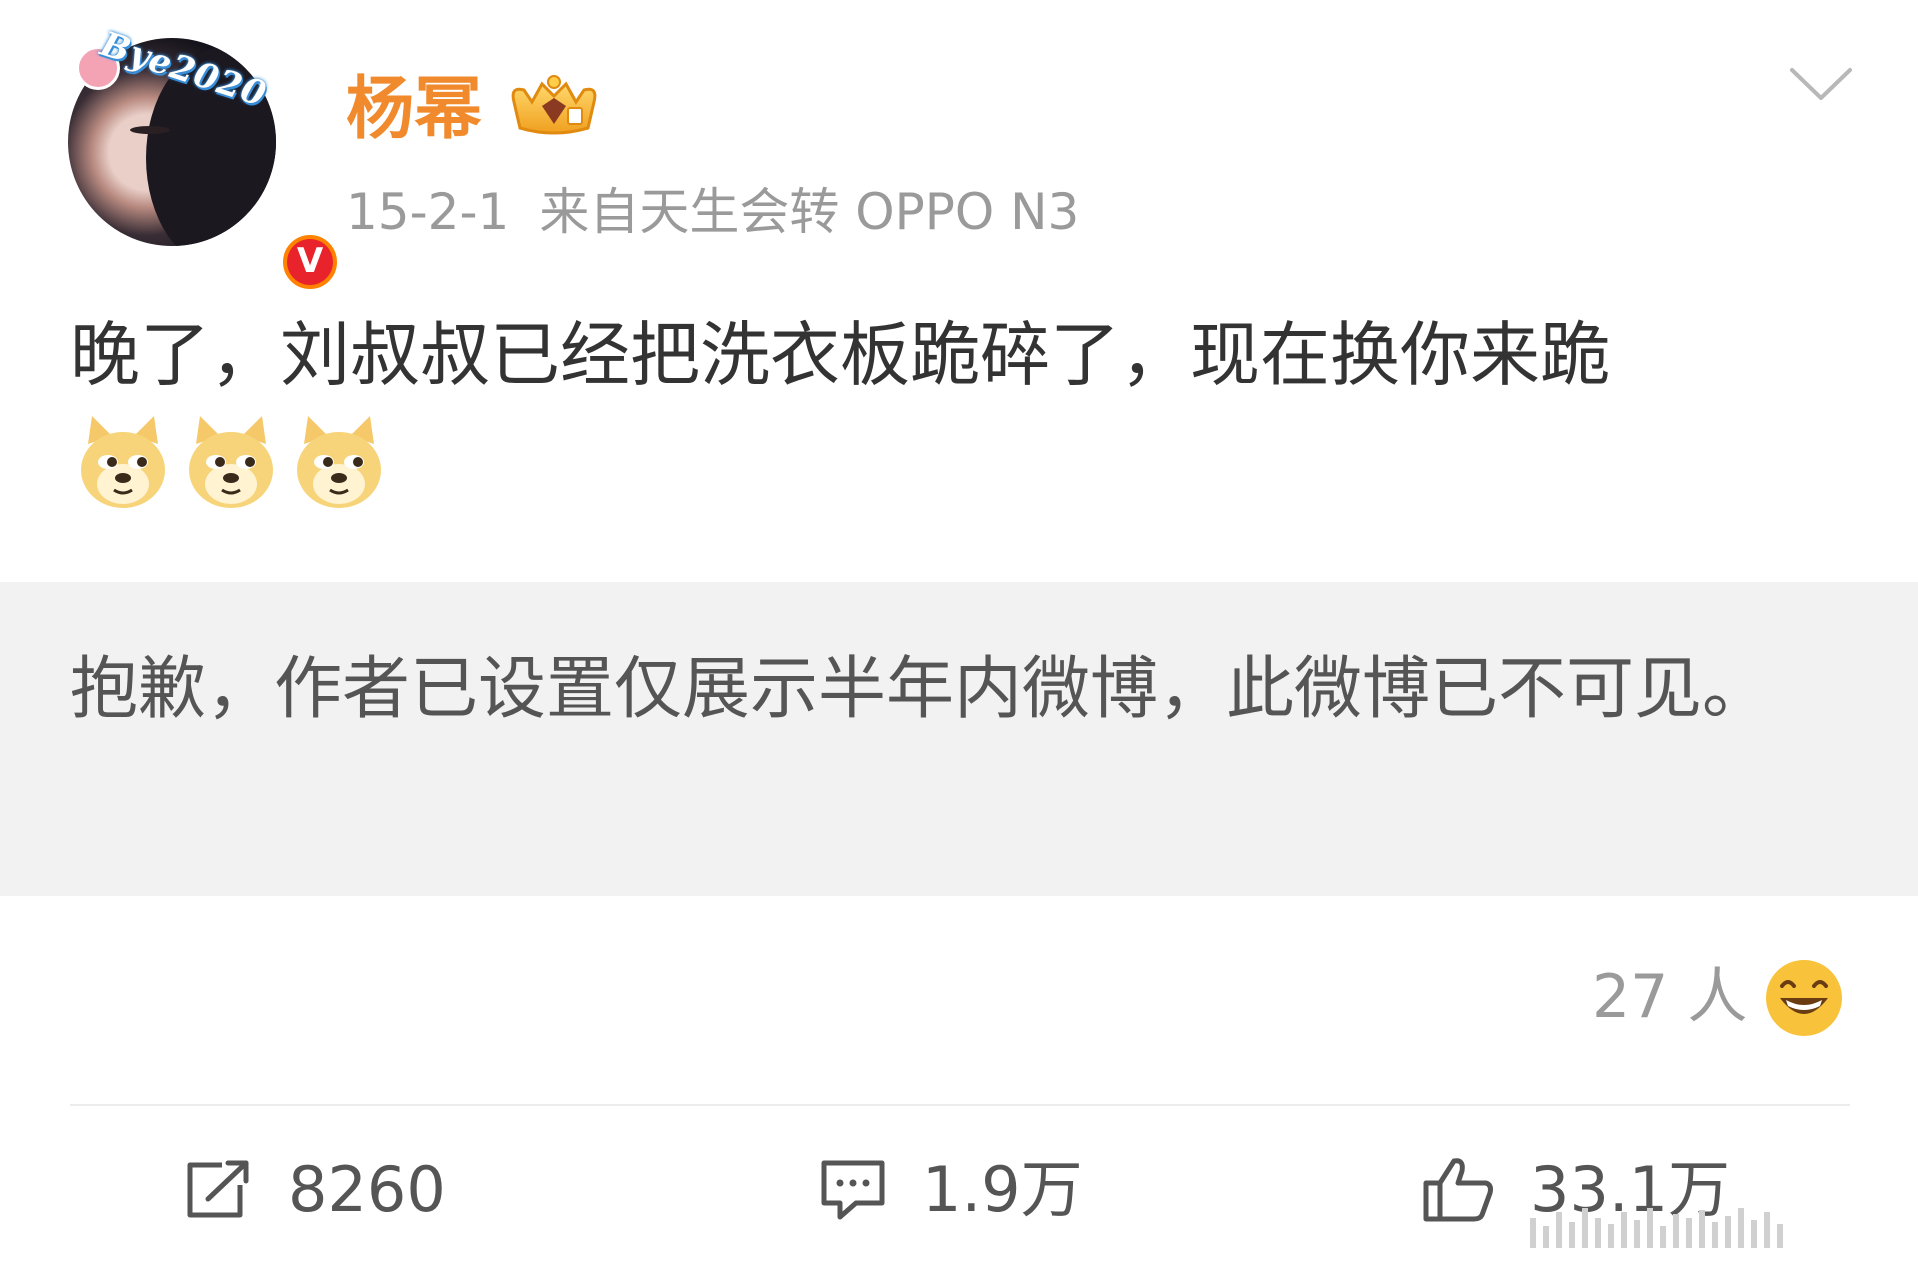 The image size is (1918, 1266). Describe the element at coordinates (960, 1105) in the screenshot. I see `divider` at that location.